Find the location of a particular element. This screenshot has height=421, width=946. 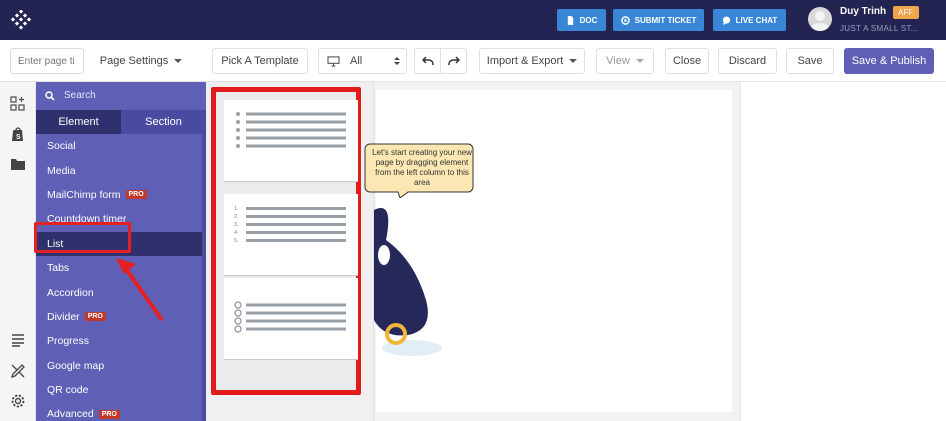

desktop-icon is located at coordinates (333, 61).